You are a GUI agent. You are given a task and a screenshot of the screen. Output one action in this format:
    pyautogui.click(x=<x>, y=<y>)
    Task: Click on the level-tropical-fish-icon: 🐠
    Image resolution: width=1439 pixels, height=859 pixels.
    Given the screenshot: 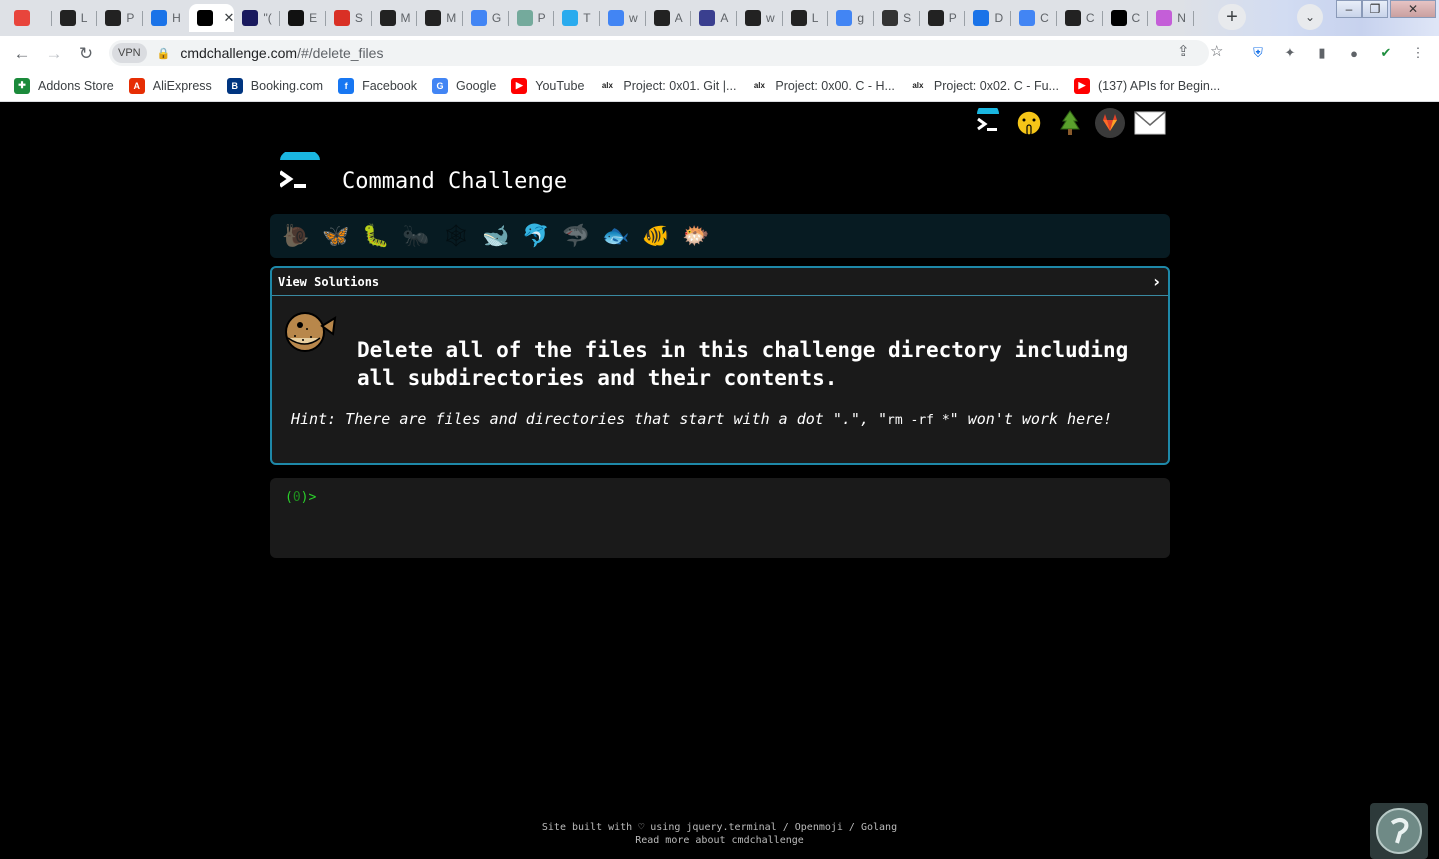 What is the action you would take?
    pyautogui.click(x=656, y=236)
    